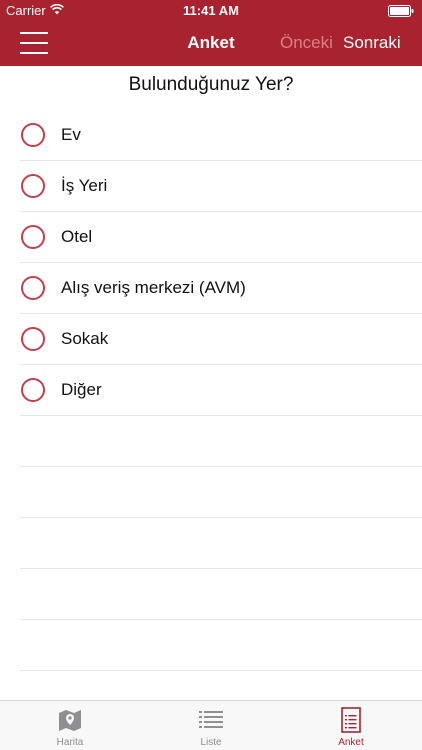 The image size is (422, 750). I want to click on tab-liste: Liste, so click(211, 725).